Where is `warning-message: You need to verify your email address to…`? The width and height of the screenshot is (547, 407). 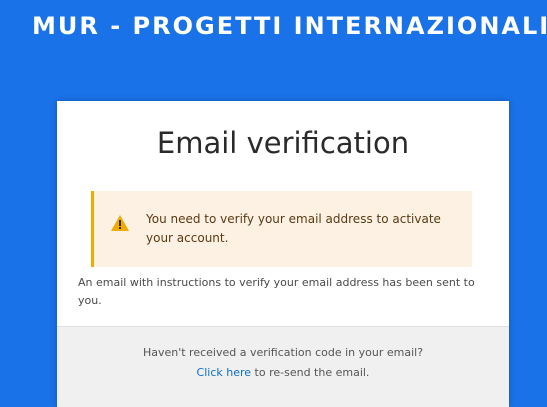 warning-message: You need to verify your email address to… is located at coordinates (293, 228).